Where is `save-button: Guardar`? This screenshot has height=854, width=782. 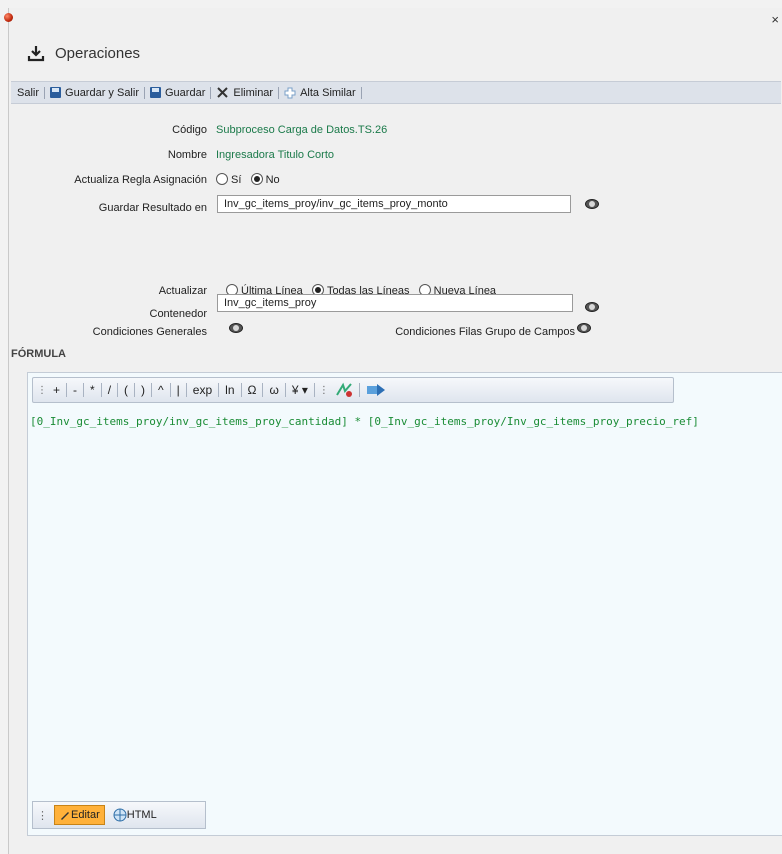
save-button: Guardar is located at coordinates (177, 93).